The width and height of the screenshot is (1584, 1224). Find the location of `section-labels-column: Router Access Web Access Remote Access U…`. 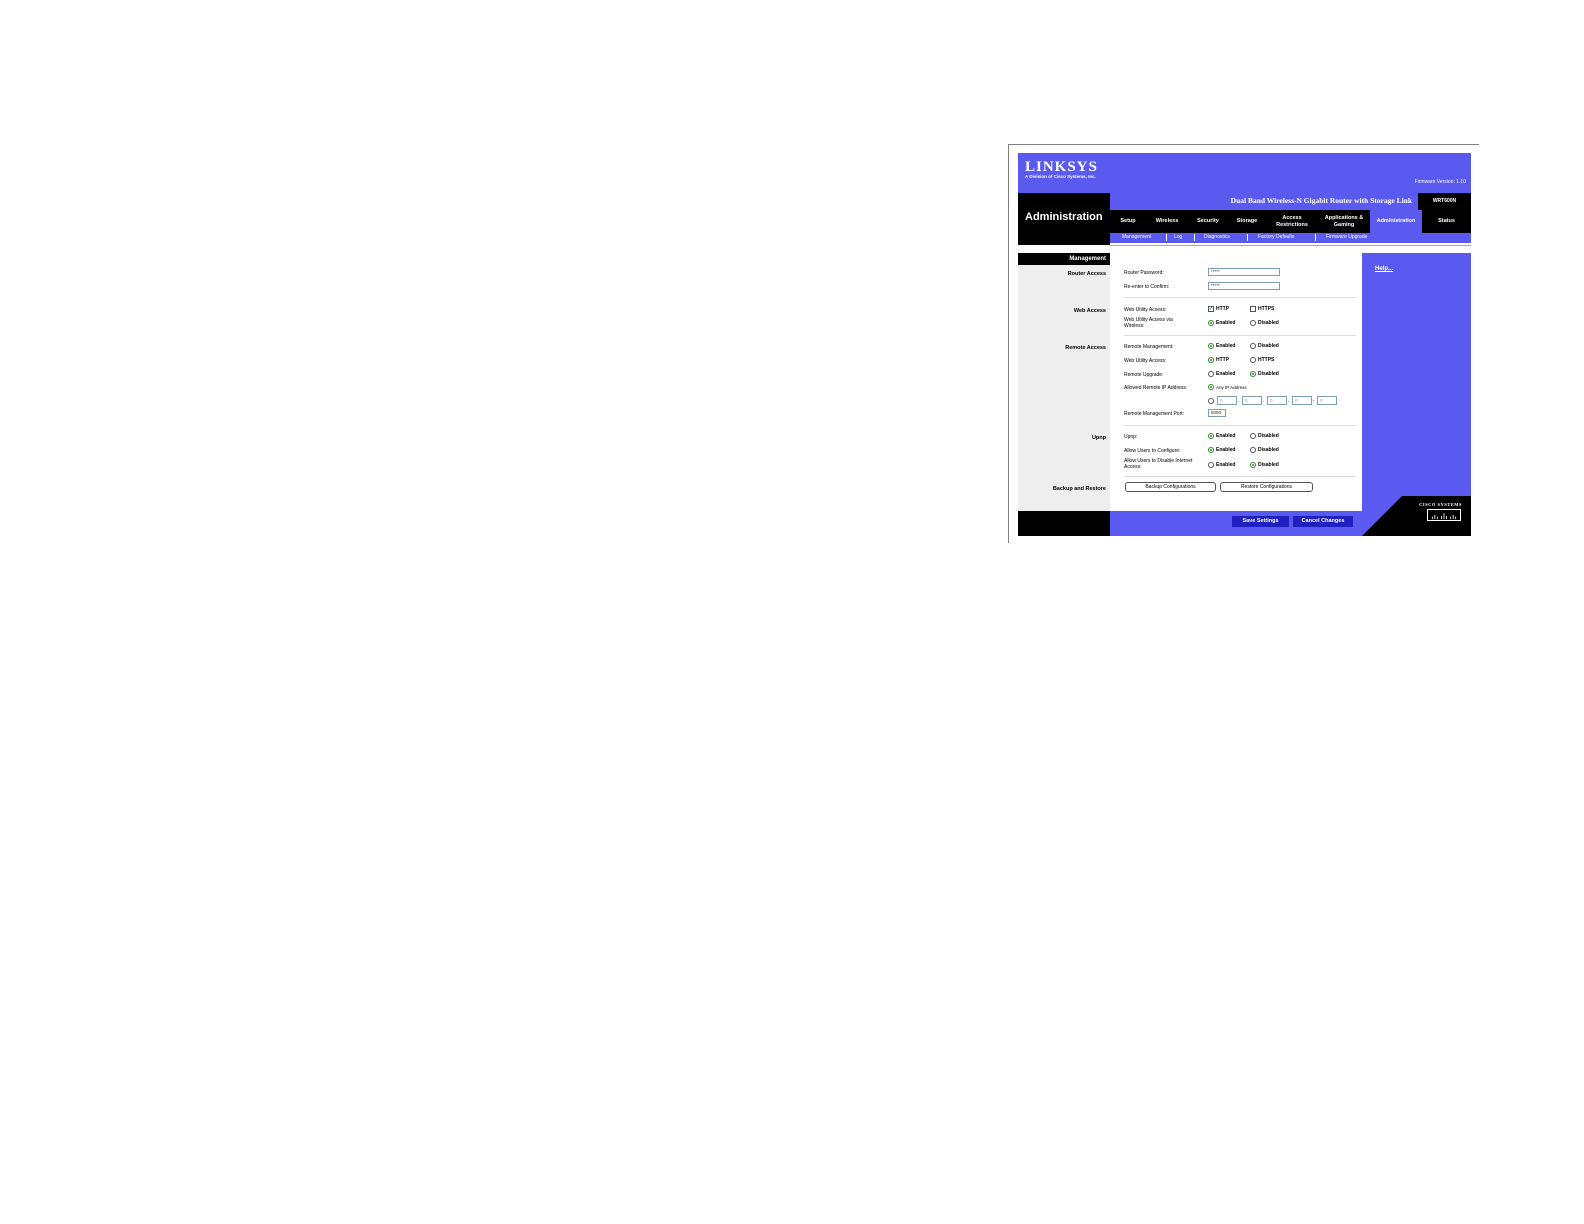

section-labels-column: Router Access Web Access Remote Access U… is located at coordinates (1064, 394).